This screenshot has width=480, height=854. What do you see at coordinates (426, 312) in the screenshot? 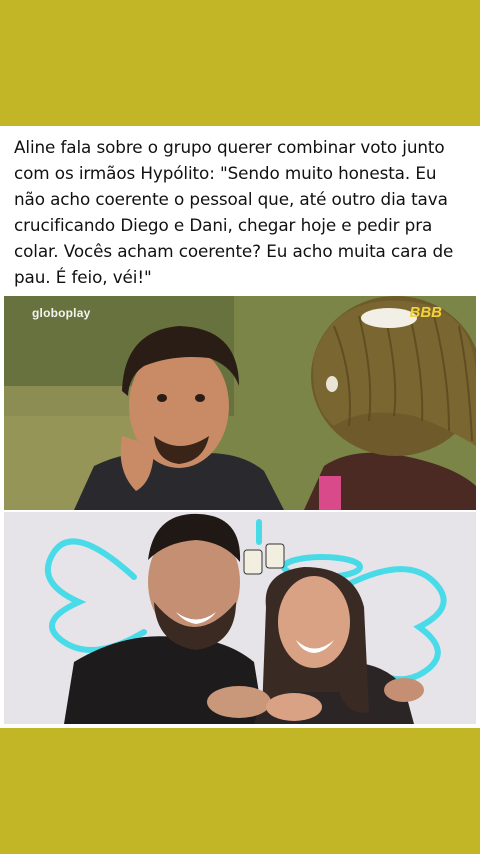
I see `bbb-logo: BBB` at bounding box center [426, 312].